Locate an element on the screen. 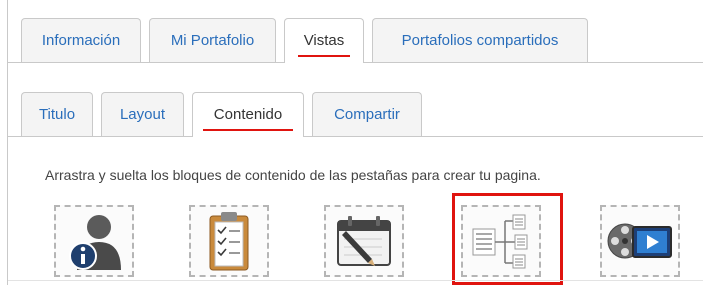 The width and height of the screenshot is (703, 285). tab-vistas: Vistas is located at coordinates (324, 40).